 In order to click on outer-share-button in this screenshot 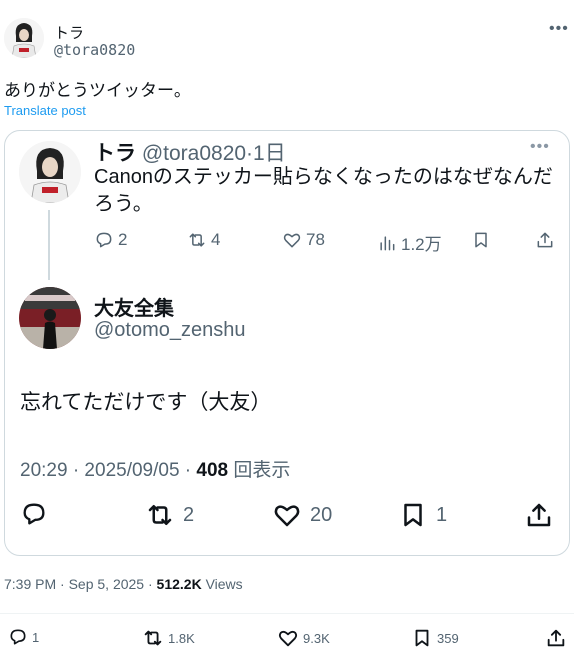, I will do `click(556, 638)`.